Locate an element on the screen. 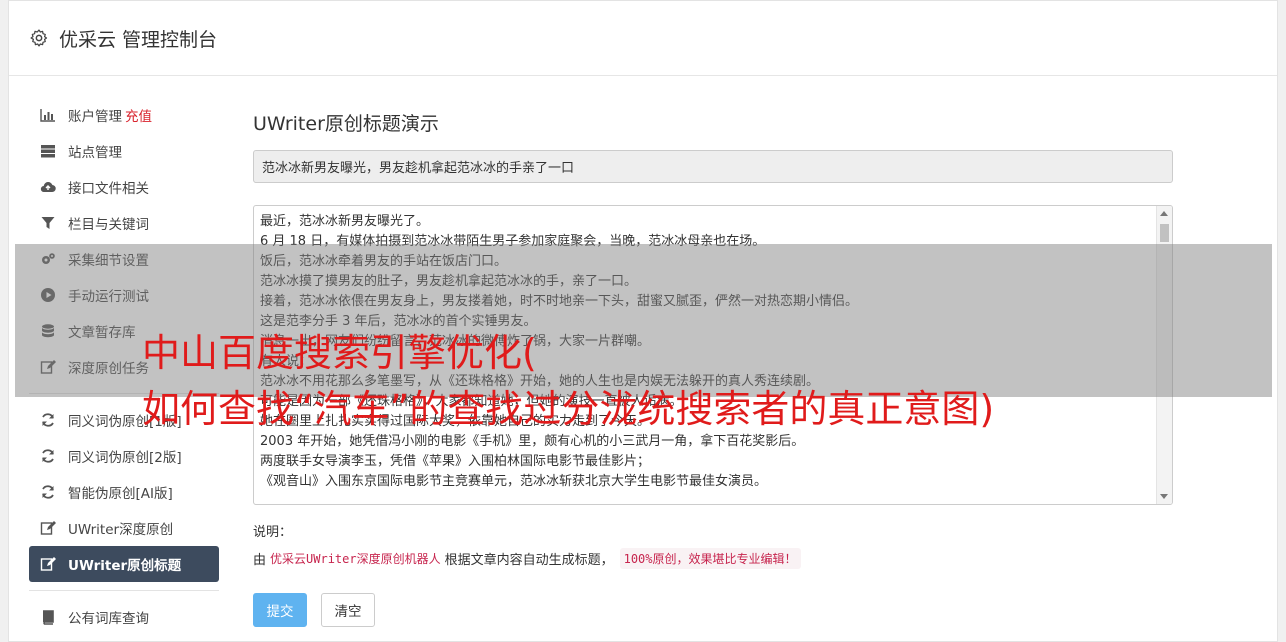  article-line: 最近，范冰冰新男友曝光了。 is located at coordinates (345, 221).